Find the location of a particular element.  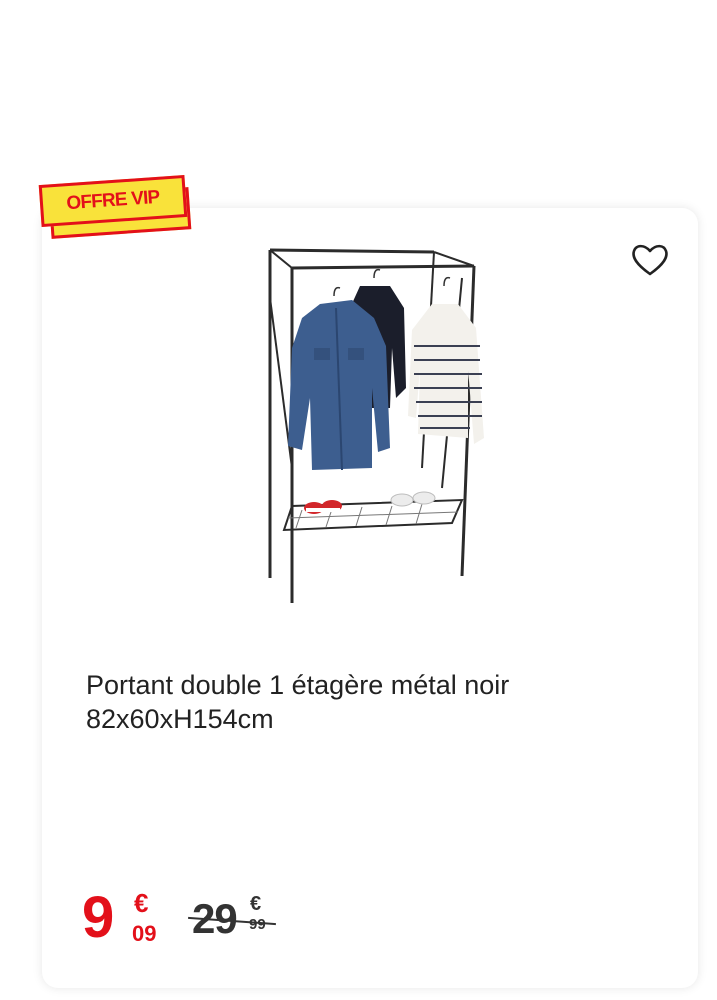

price-row: 9 € 09 29 € 99 is located at coordinates (282, 928).